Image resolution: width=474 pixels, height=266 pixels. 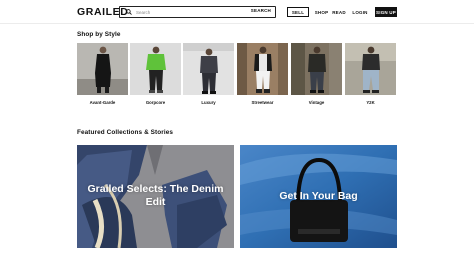 I want to click on gorpcore-photo, so click(x=155, y=69).